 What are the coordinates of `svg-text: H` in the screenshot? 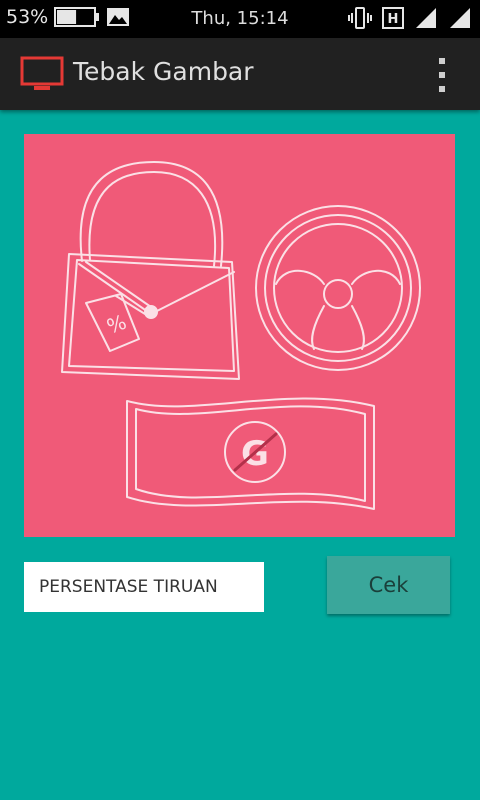 It's located at (393, 19).